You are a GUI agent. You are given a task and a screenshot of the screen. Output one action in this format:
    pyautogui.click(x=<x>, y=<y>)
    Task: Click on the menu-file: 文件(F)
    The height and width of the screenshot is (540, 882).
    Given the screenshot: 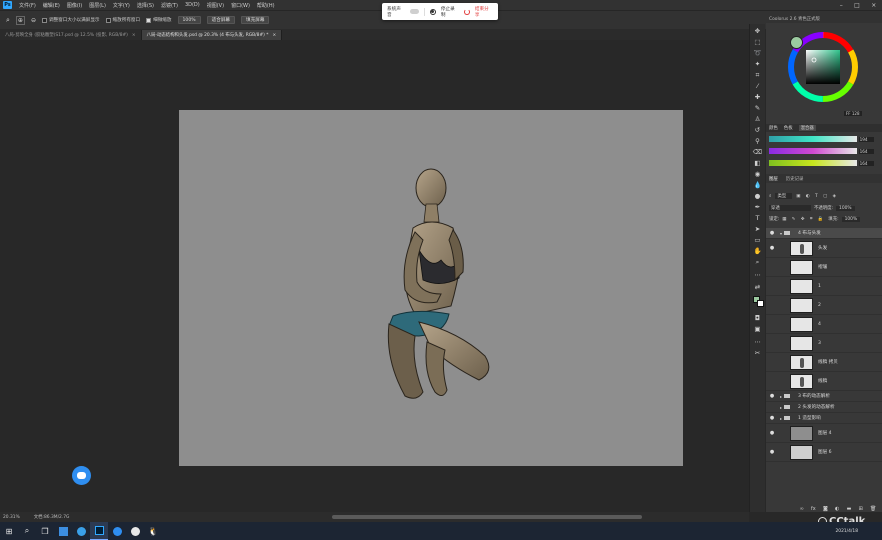 What is the action you would take?
    pyautogui.click(x=27, y=5)
    